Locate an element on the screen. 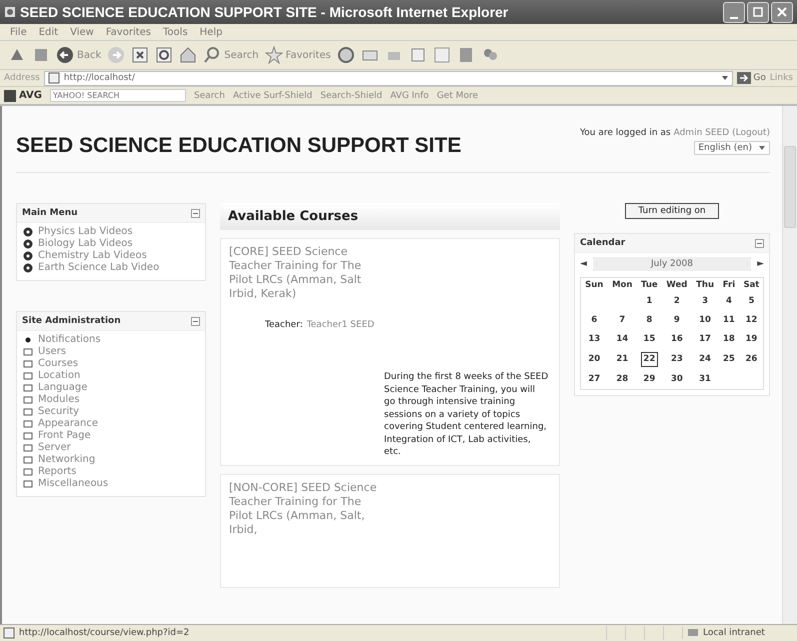  toolbar-link: Search is located at coordinates (209, 95).